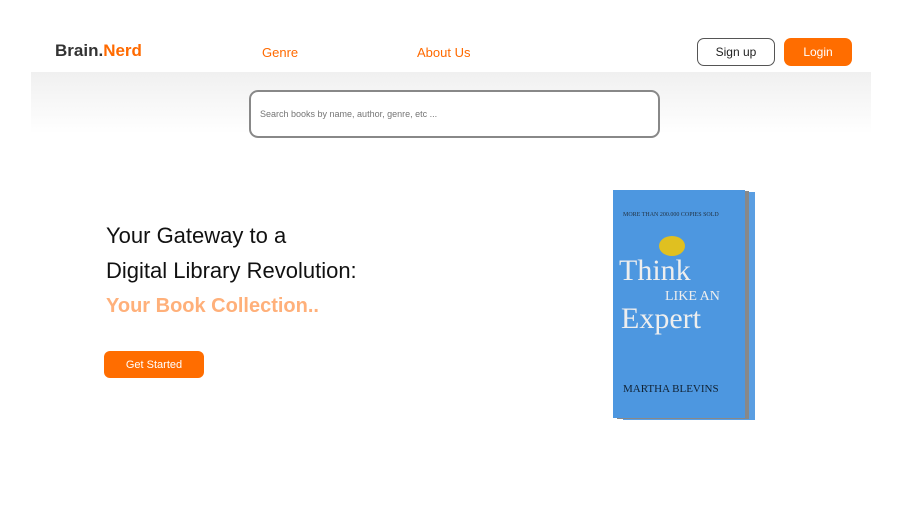 The height and width of the screenshot is (529, 908). I want to click on signup-button: Sign up, so click(736, 52).